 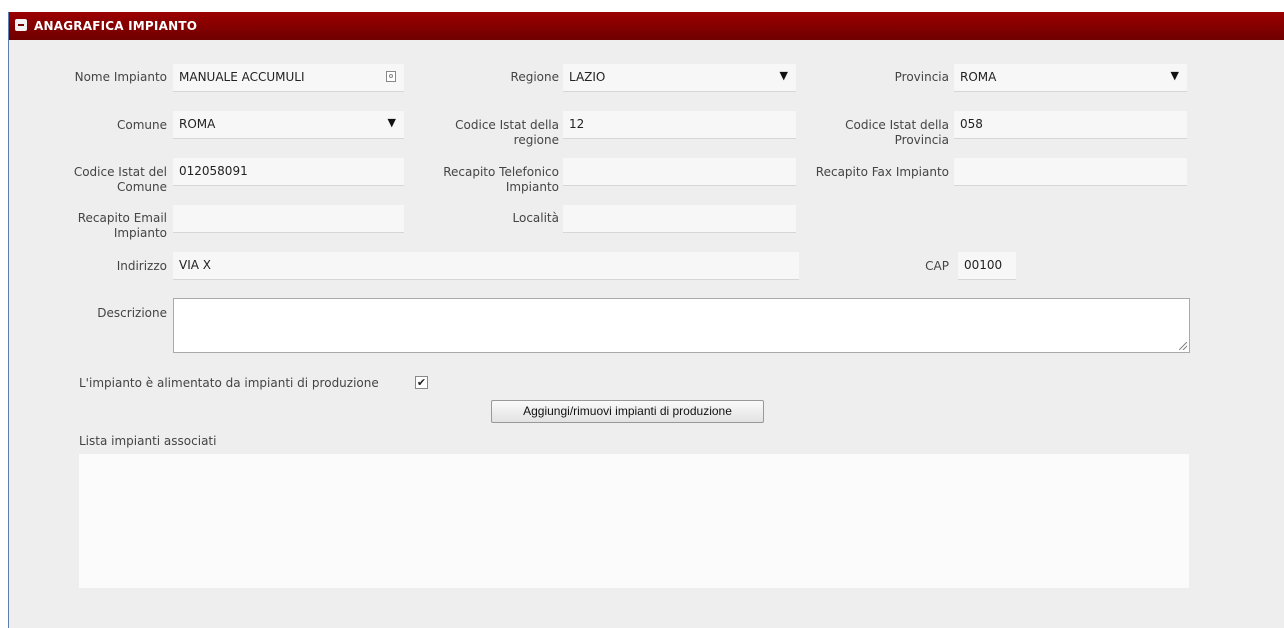 I want to click on istat-regione-field: 12, so click(x=679, y=125).